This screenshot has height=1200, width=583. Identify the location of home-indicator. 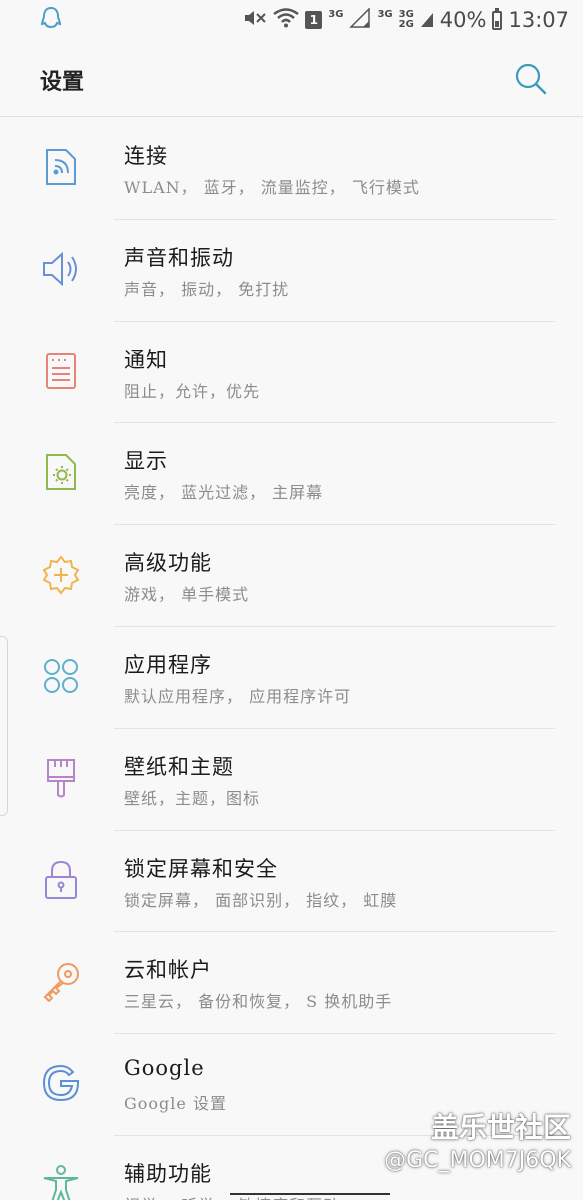
(310, 1194).